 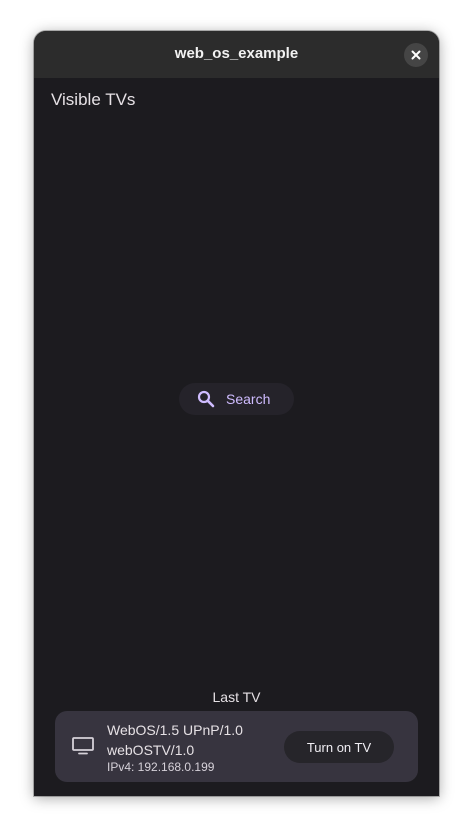 I want to click on last-tv-heading: Last TV, so click(x=236, y=697).